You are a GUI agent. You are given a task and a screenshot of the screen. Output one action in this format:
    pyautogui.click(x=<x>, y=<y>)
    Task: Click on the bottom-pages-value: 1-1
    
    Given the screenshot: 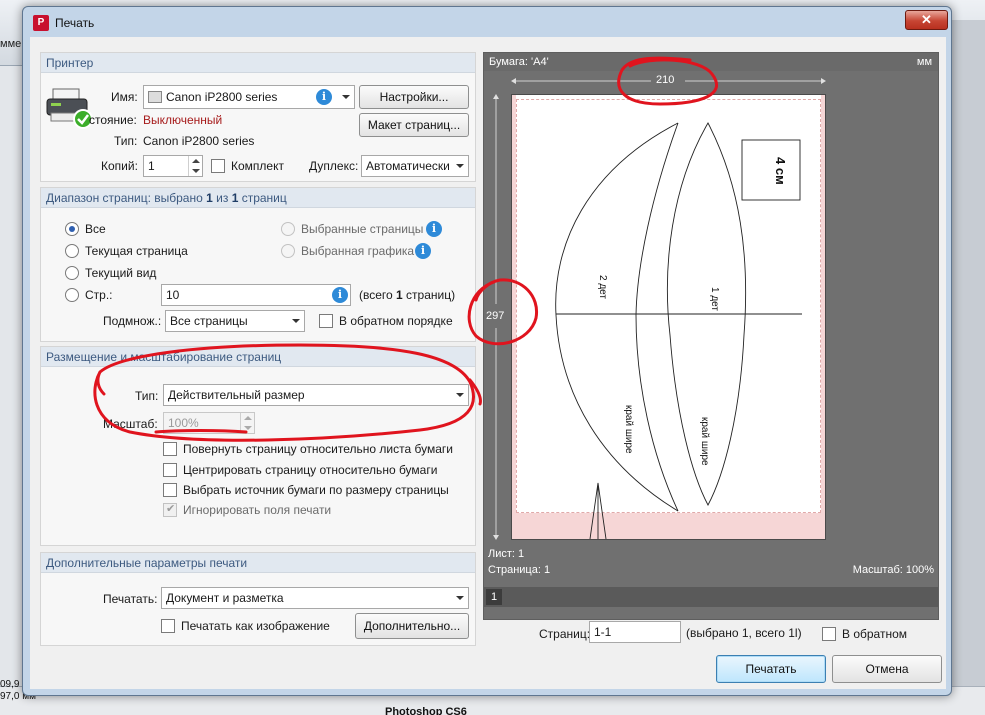 What is the action you would take?
    pyautogui.click(x=603, y=632)
    